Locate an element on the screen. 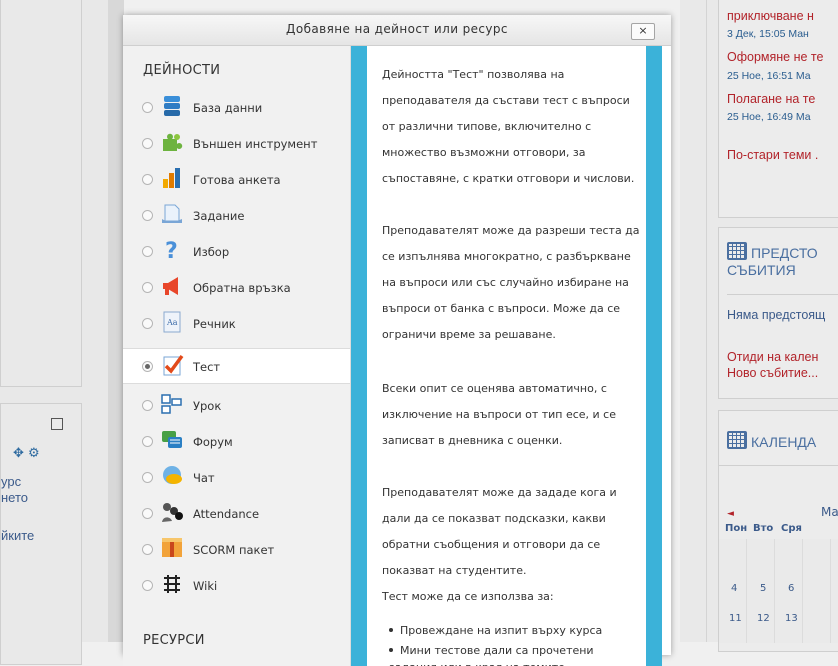  option-assignment: Задание is located at coordinates (236, 215).